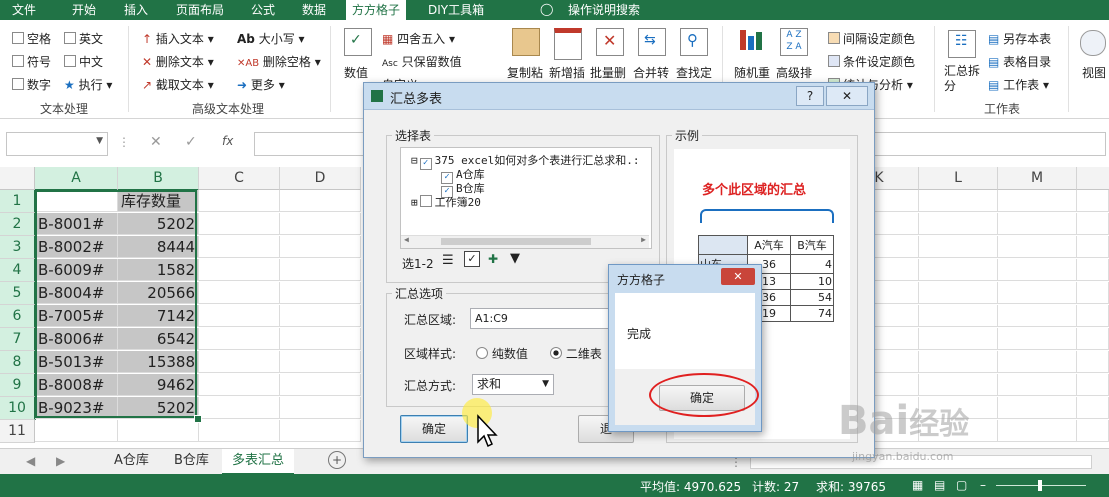 This screenshot has width=1109, height=497. I want to click on row-header: 9, so click(18, 385).